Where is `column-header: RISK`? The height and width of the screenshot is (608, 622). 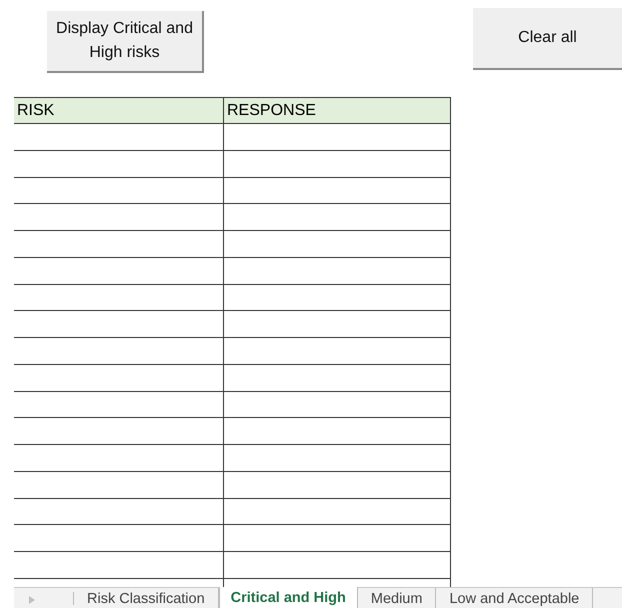
column-header: RISK is located at coordinates (119, 110).